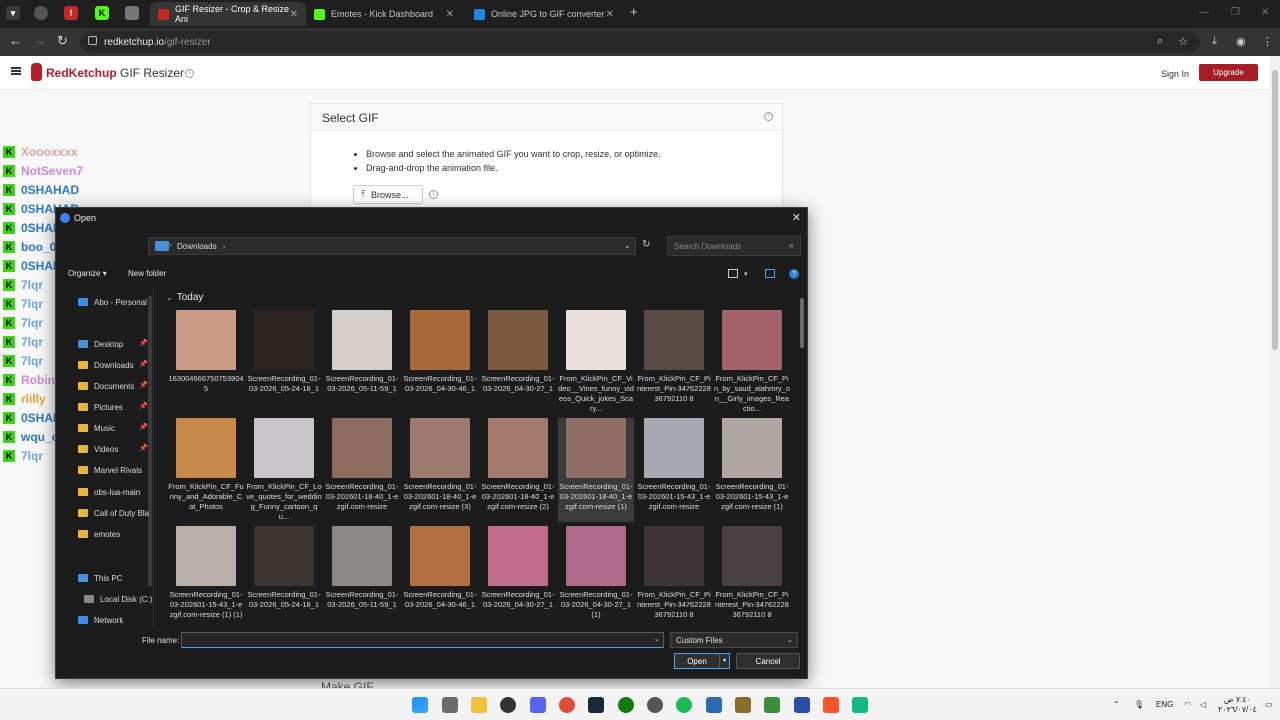 The image size is (1280, 720). Describe the element at coordinates (1228, 72) in the screenshot. I see `upgrade-button: Upgrade` at that location.